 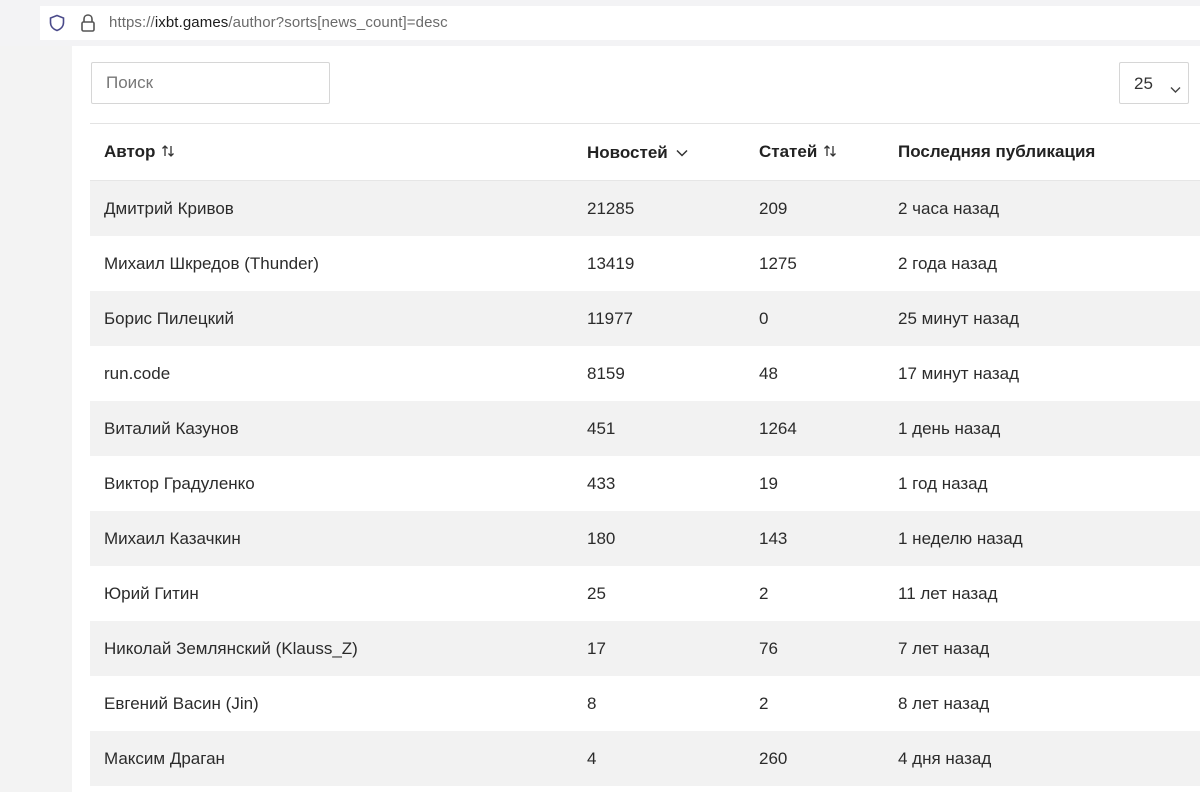 What do you see at coordinates (338, 648) in the screenshot?
I see `author-cell: Николай Землянский (Klauss_Z)` at bounding box center [338, 648].